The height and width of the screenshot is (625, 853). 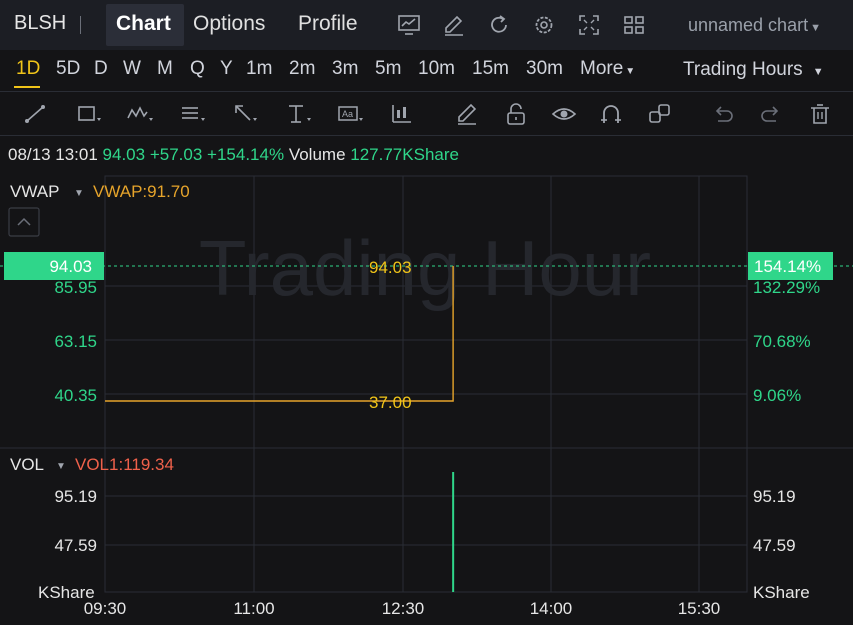 I want to click on chevron-up-icon, so click(x=24, y=221).